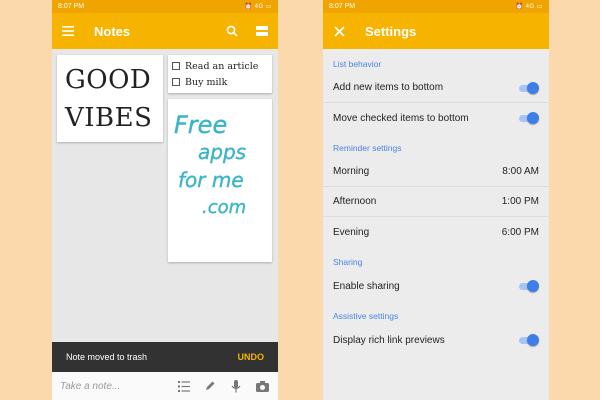  I want to click on close-icon, so click(339, 31).